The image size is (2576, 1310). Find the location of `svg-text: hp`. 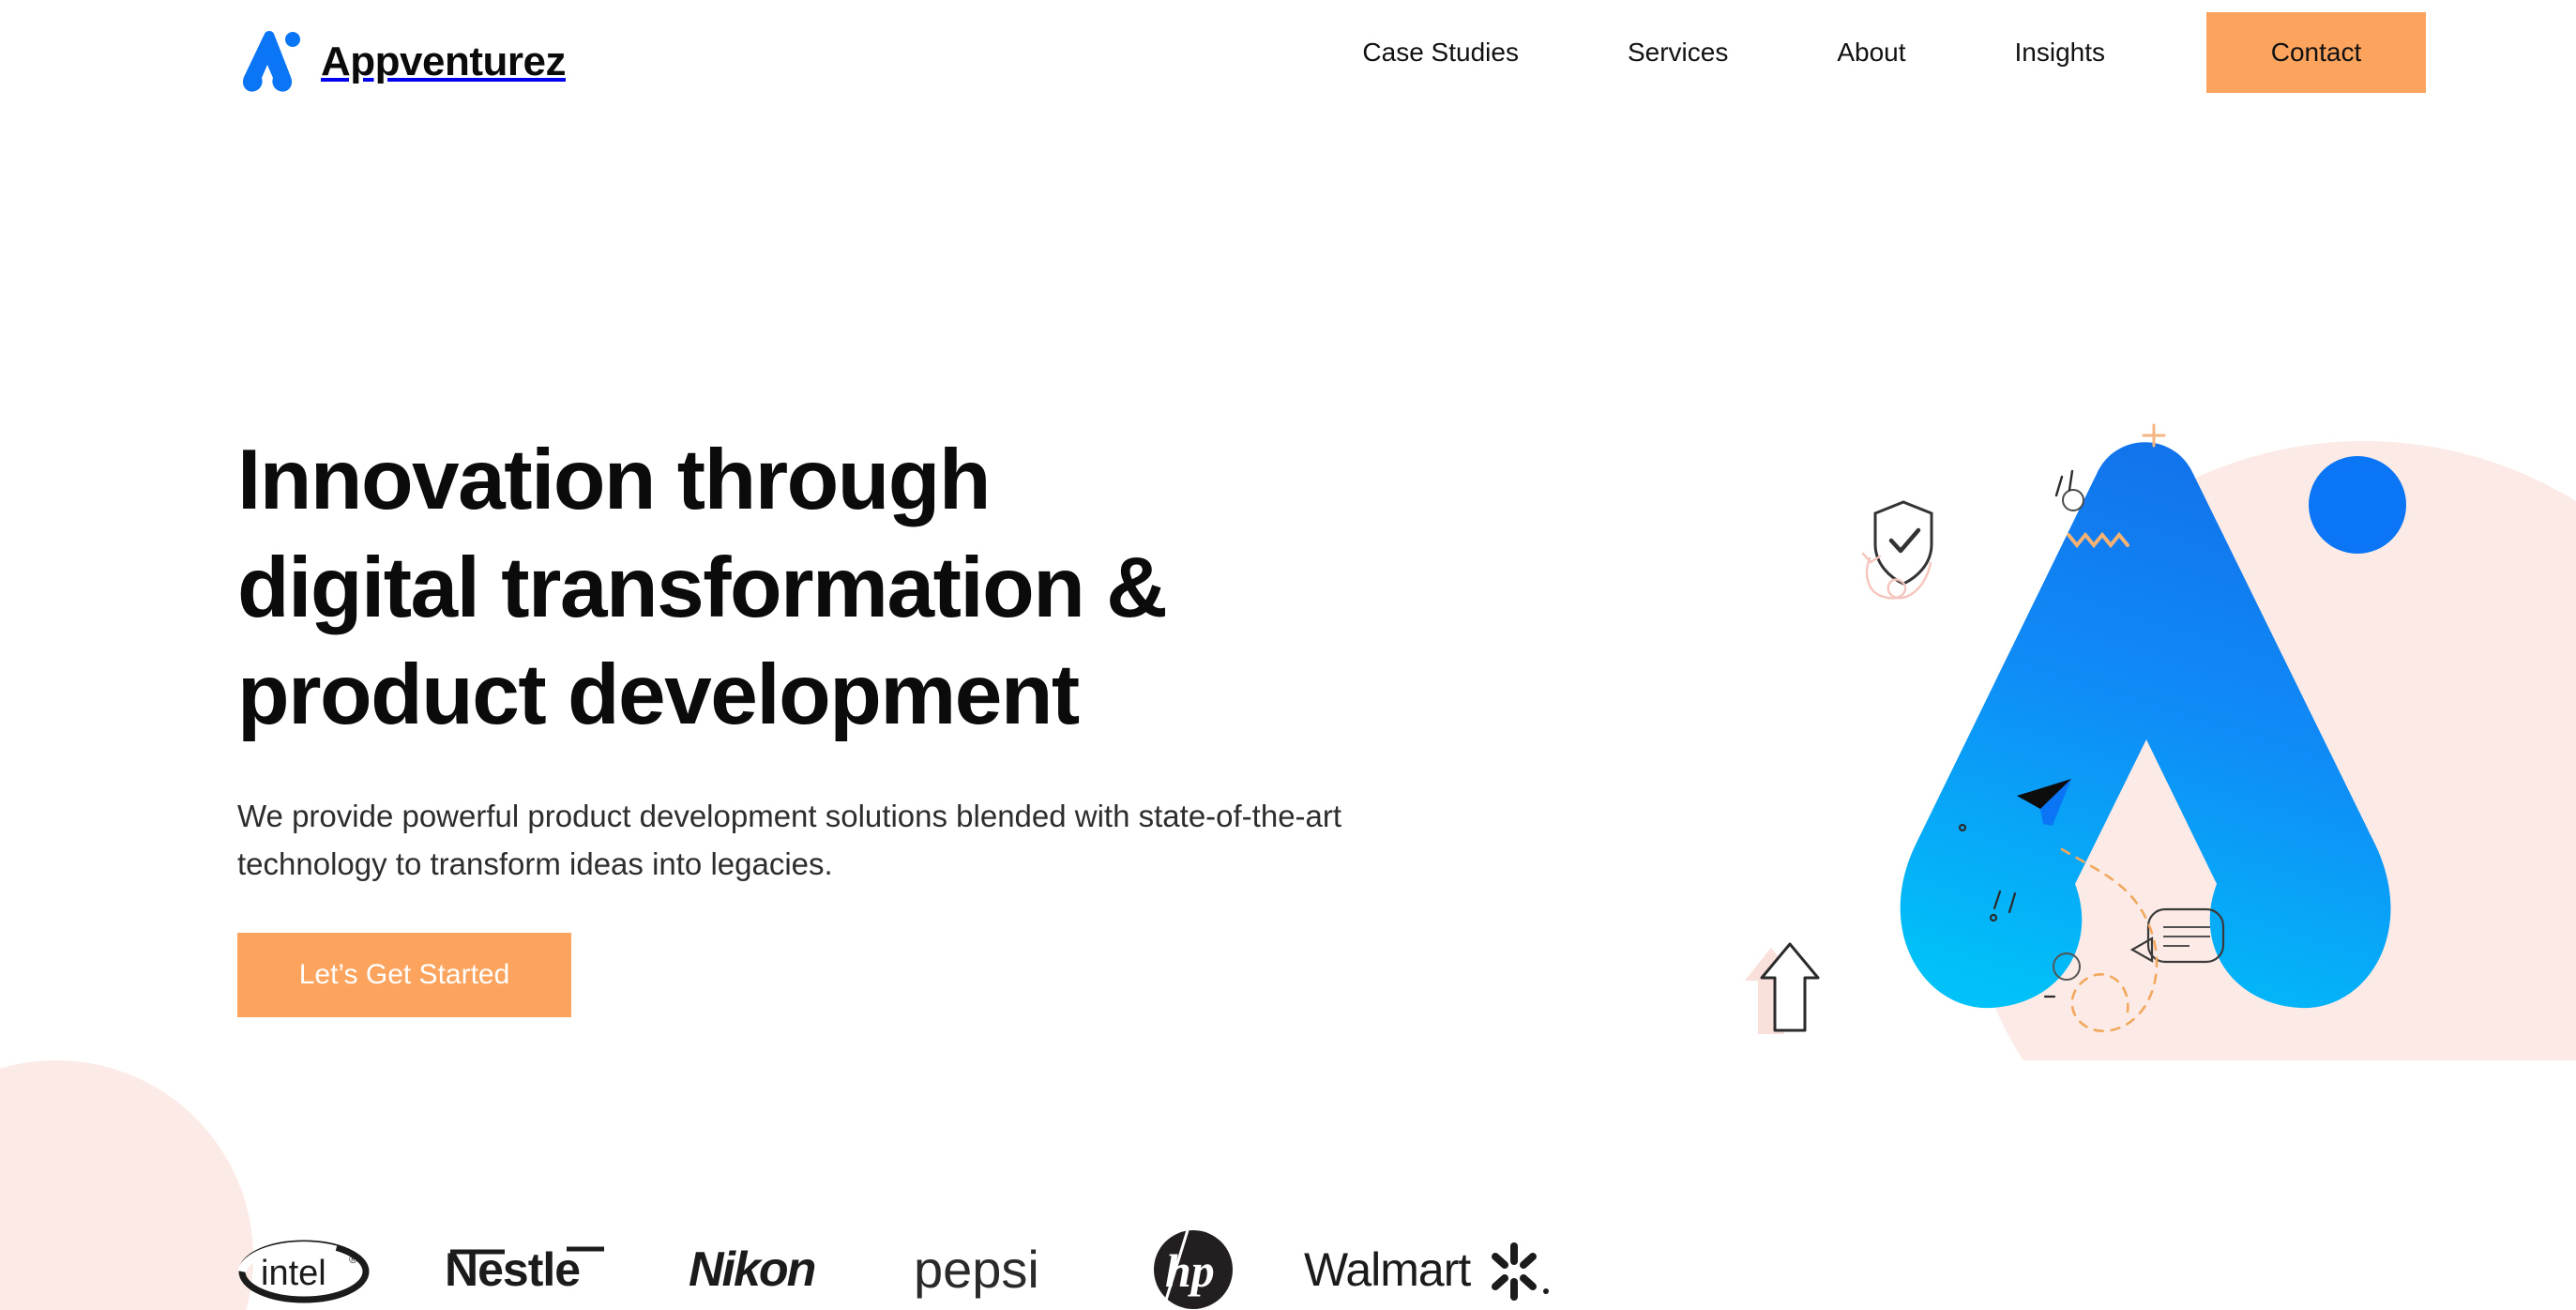

svg-text: hp is located at coordinates (1190, 1271).